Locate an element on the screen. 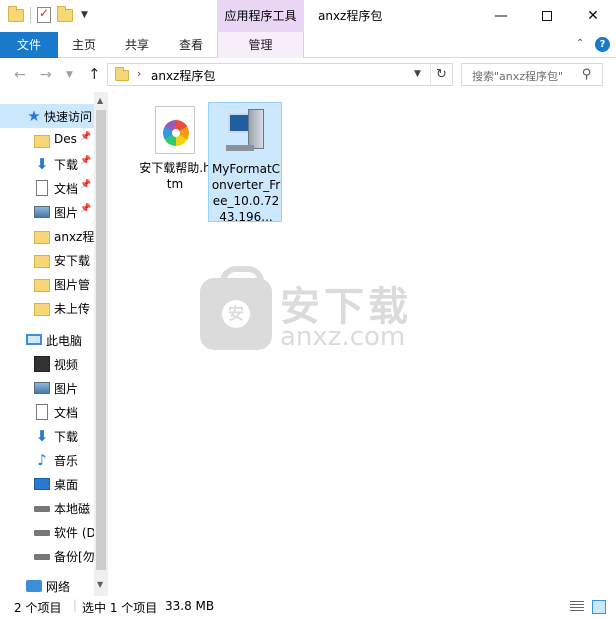  search-placeholder: 搜索"anxz程序包" is located at coordinates (518, 76).